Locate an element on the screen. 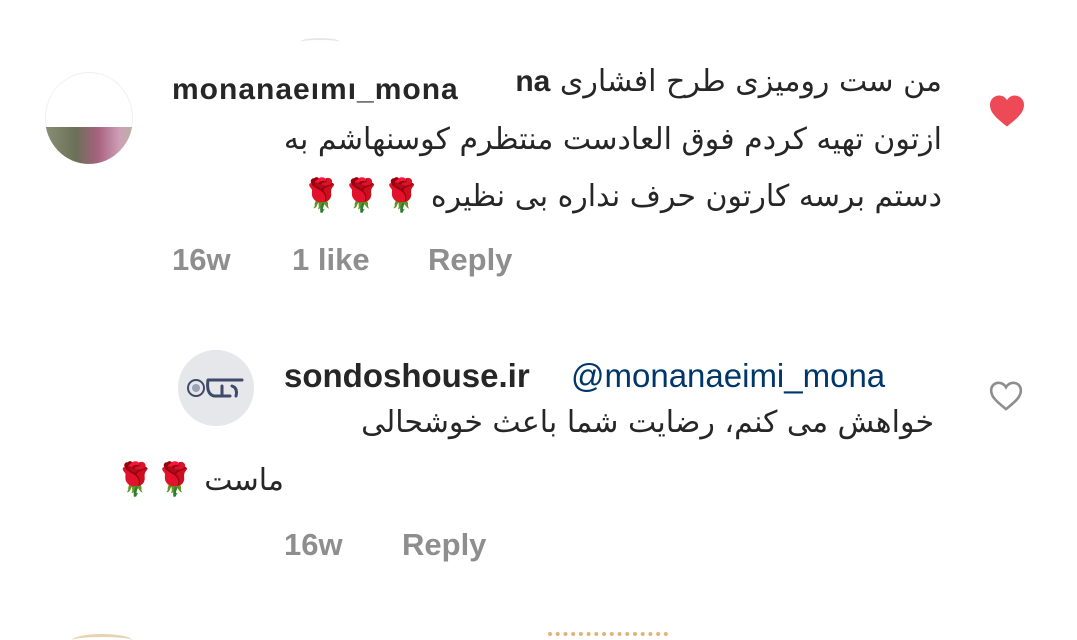 This screenshot has height=640, width=1077. reply-username: sondoshouse.ir is located at coordinates (407, 376).